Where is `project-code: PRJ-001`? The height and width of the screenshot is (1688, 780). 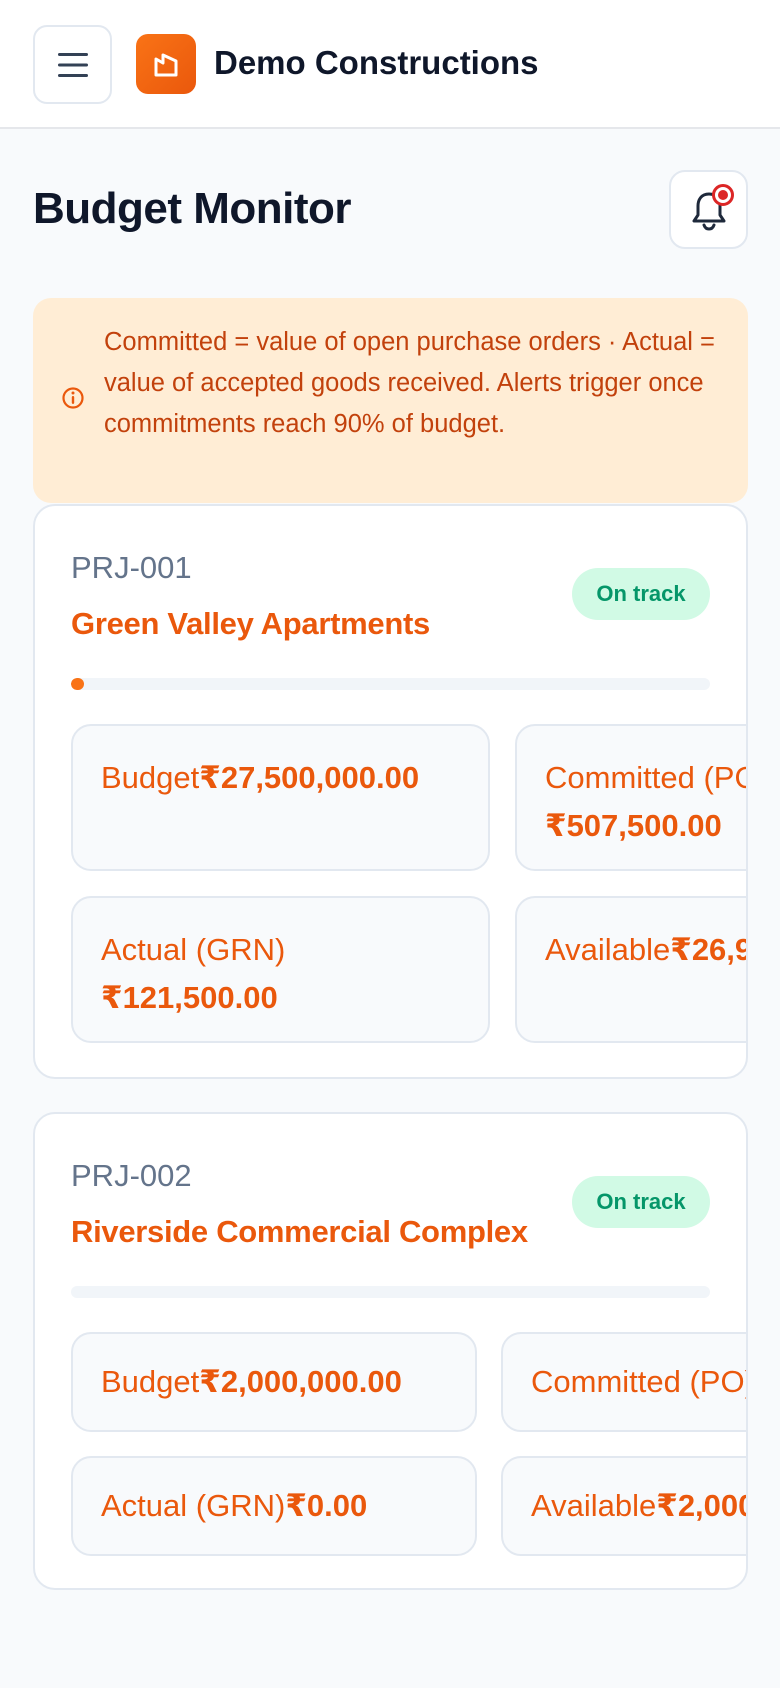
project-code: PRJ-001 is located at coordinates (131, 567).